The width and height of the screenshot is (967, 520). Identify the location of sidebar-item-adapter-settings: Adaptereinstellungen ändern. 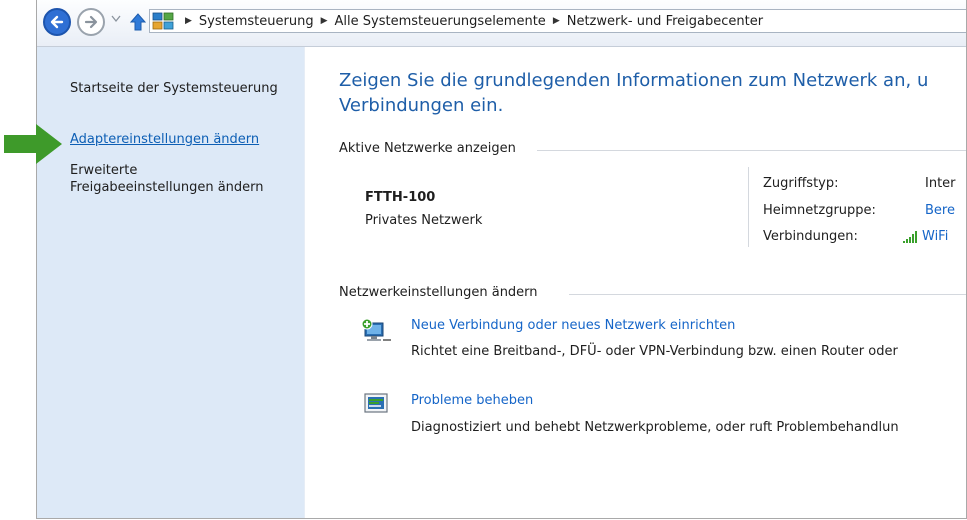
(164, 139).